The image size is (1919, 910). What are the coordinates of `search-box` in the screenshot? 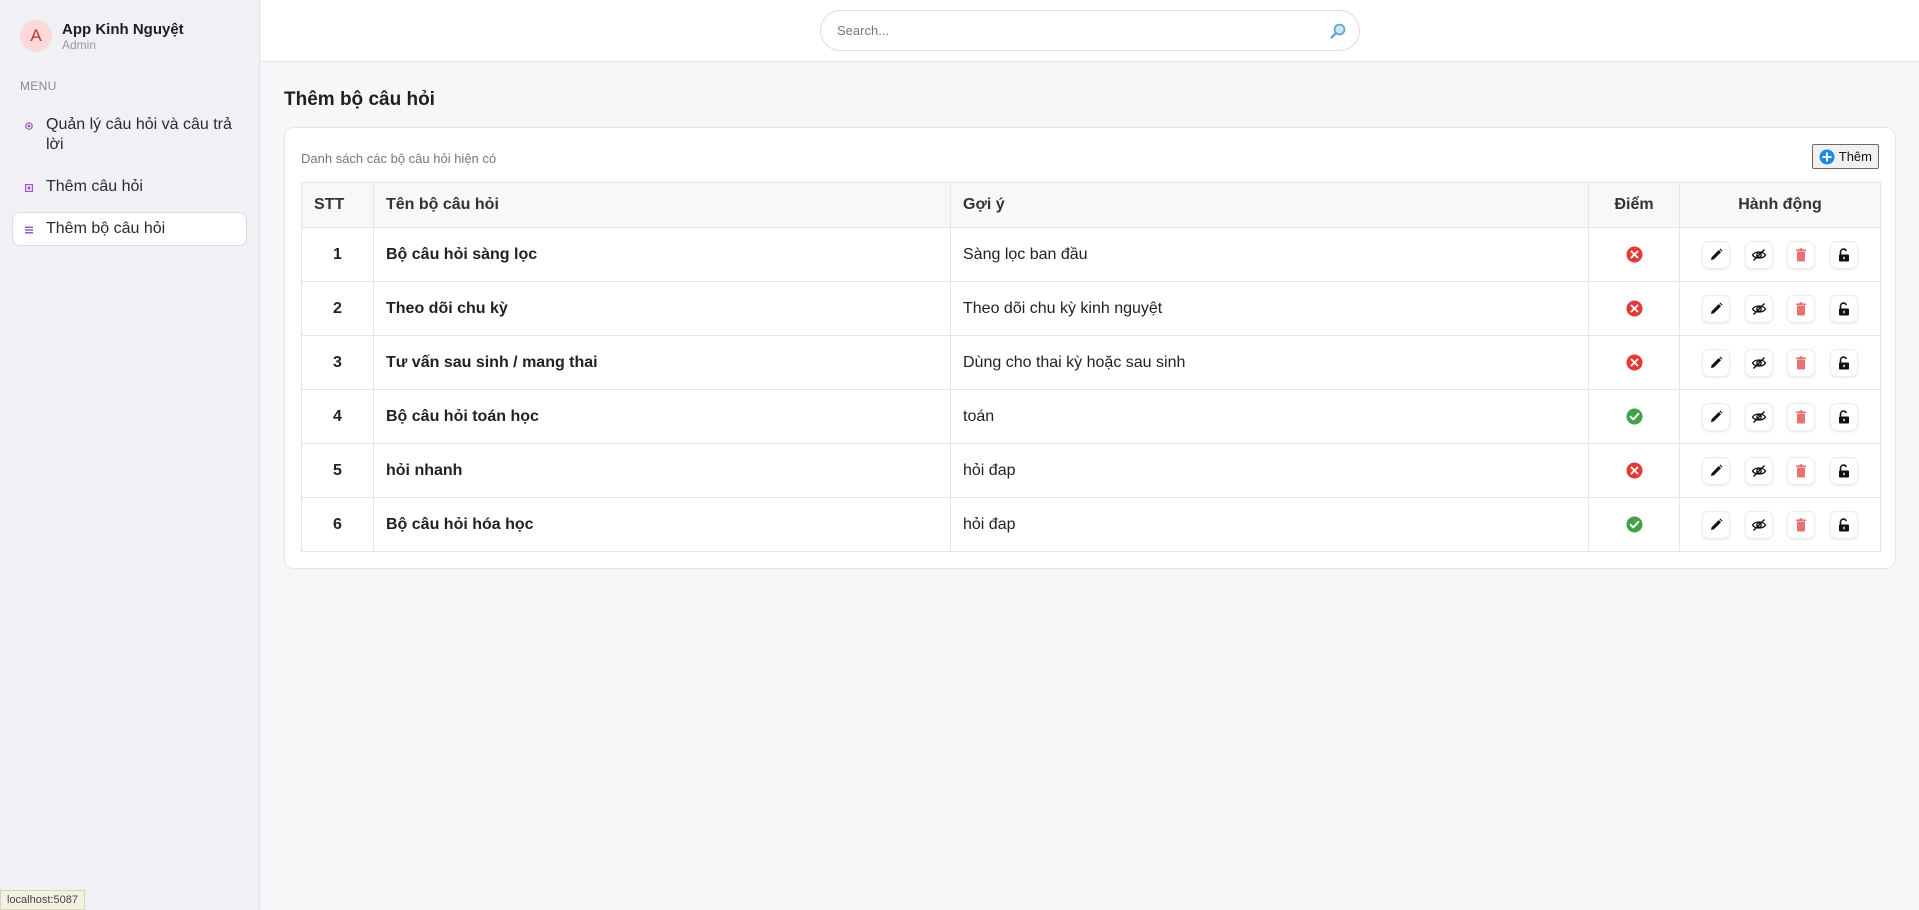 It's located at (1090, 30).